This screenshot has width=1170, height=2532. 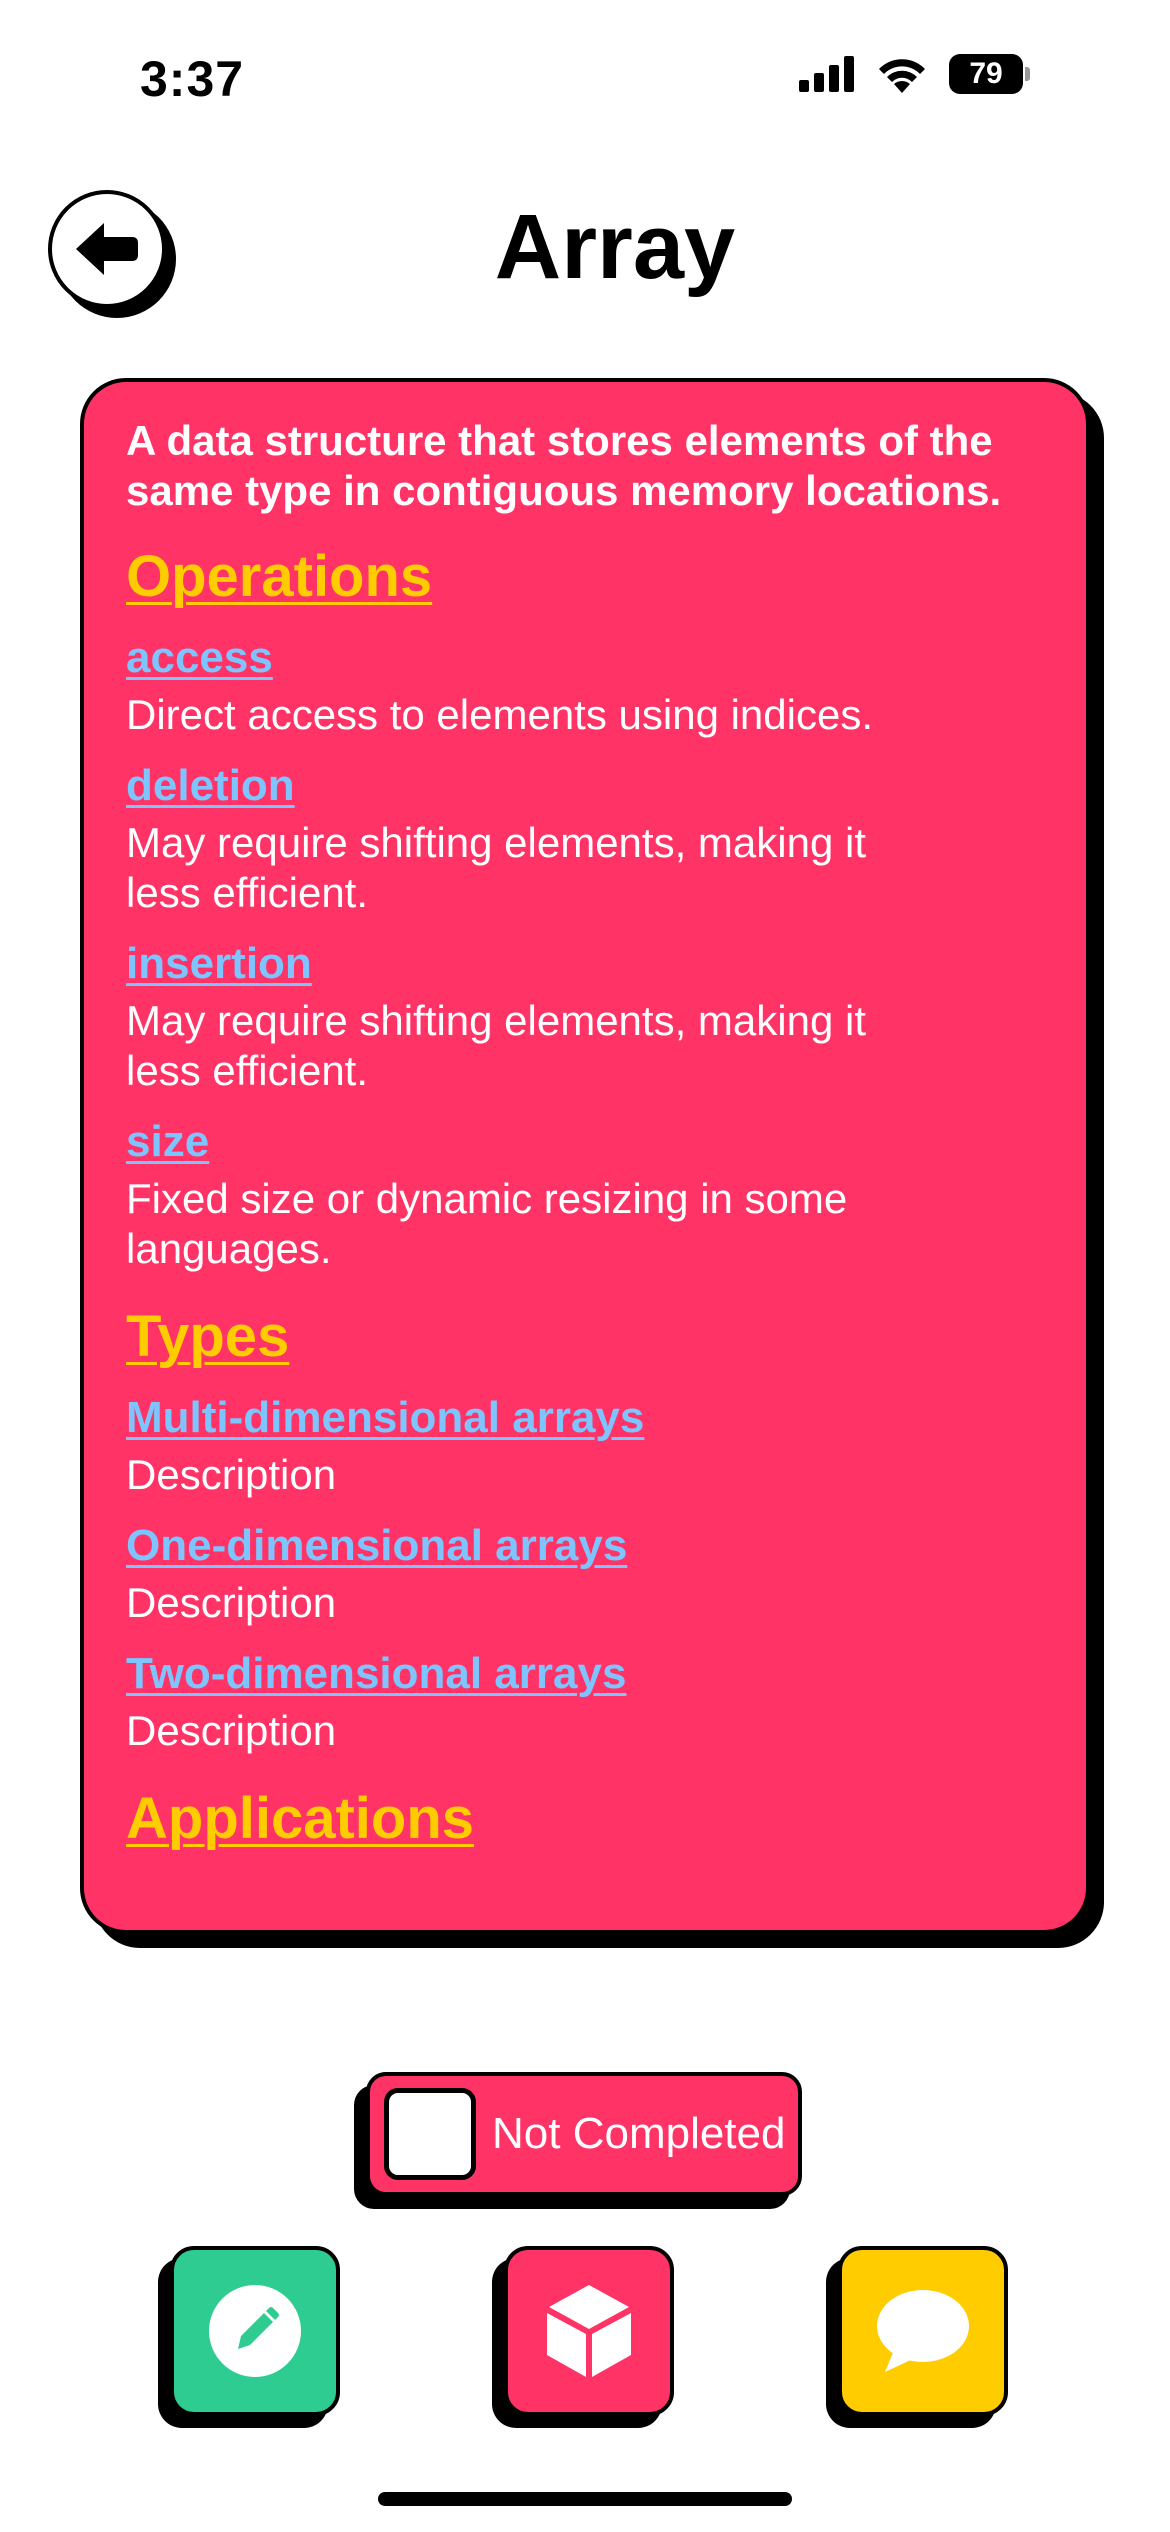 I want to click on page-title-text: Array, so click(x=615, y=247).